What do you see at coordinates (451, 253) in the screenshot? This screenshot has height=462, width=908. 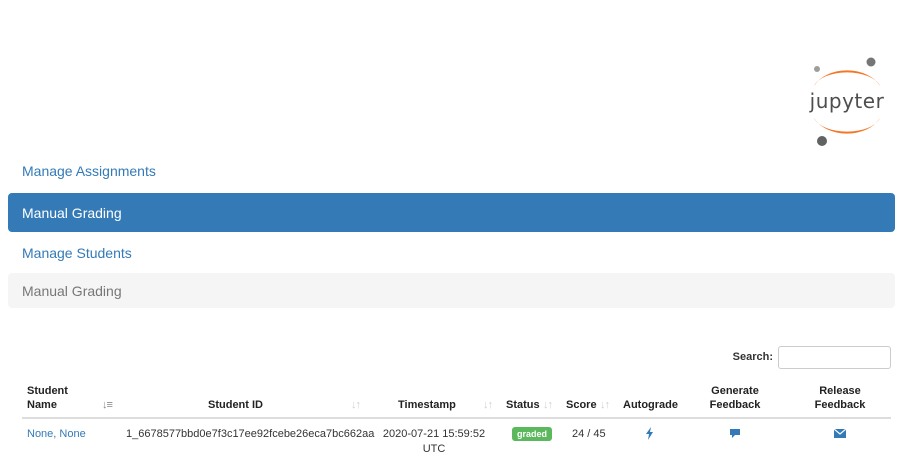 I see `nav-manage-students: Manage Students` at bounding box center [451, 253].